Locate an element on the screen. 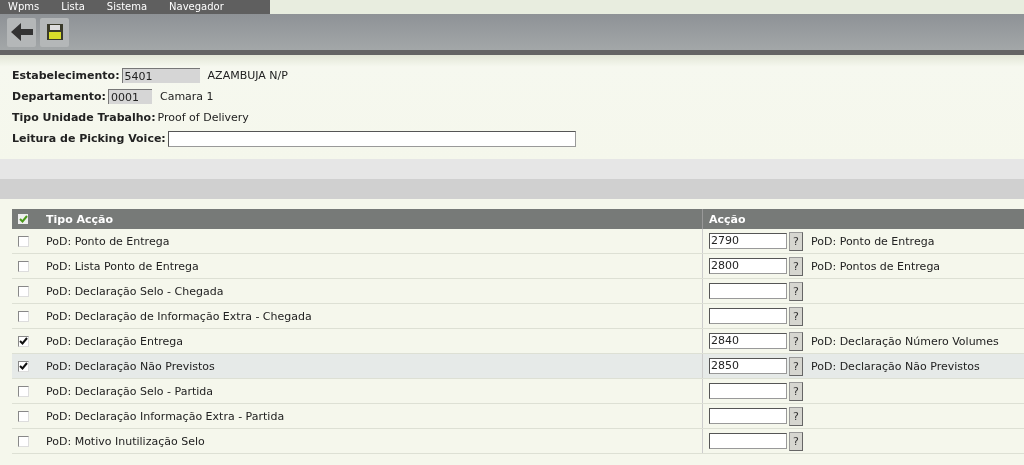 The image size is (1024, 465). menu-item: Navegador is located at coordinates (196, 7).